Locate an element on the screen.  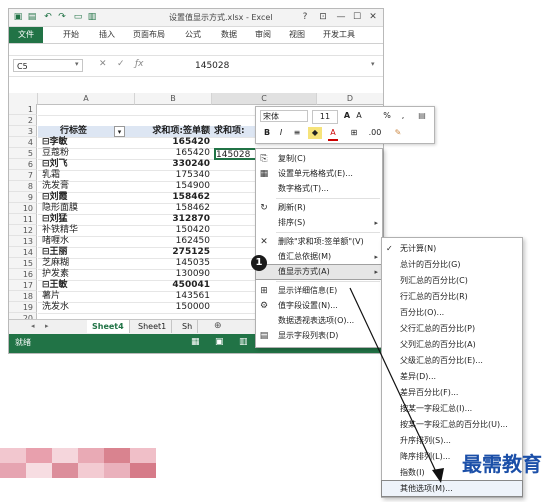
pixelated-strip is located at coordinates (78, 463).